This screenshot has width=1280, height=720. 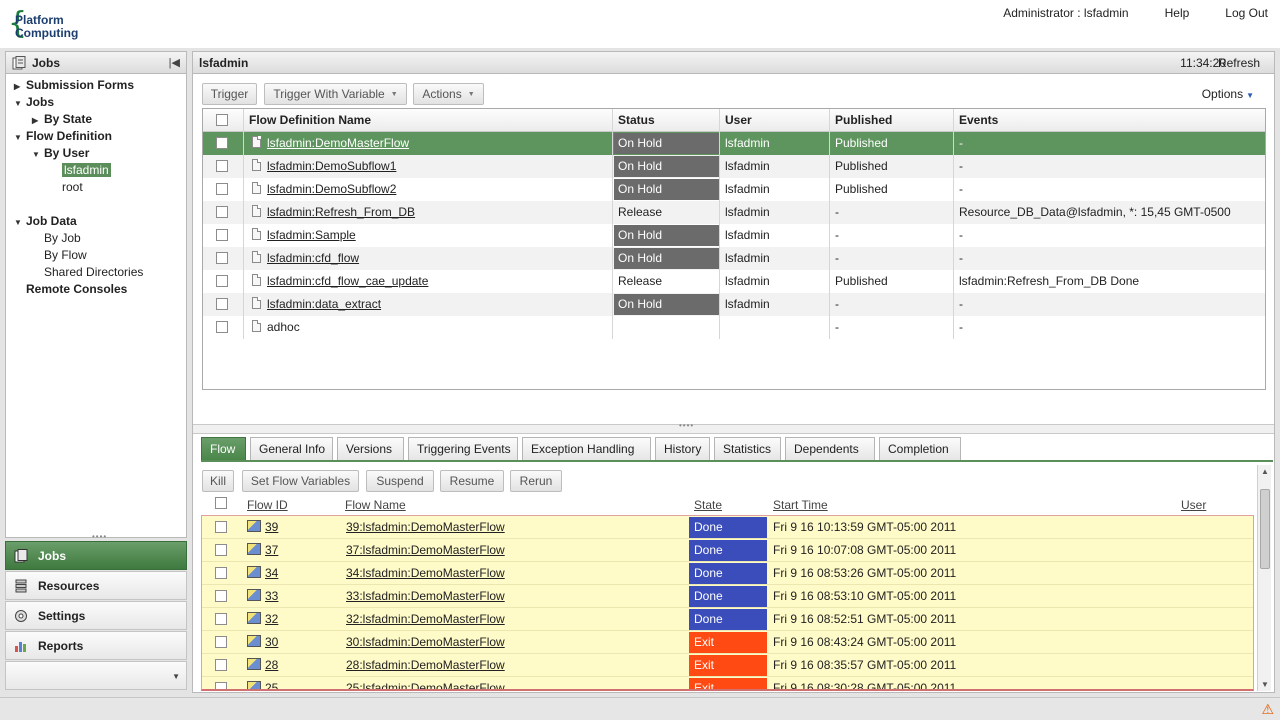 I want to click on flow-id-link: 32, so click(x=271, y=619).